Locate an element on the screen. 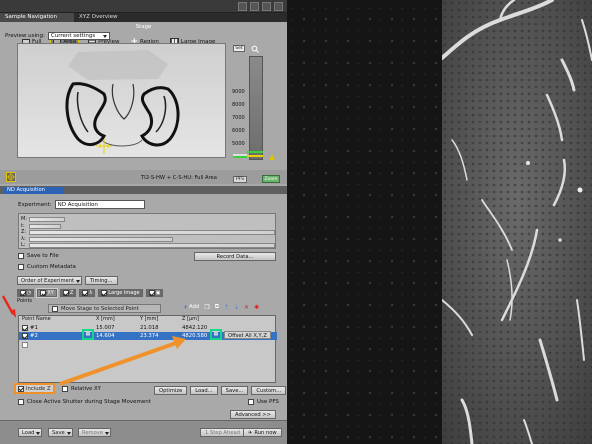 This screenshot has width=592, height=444. settings-icon: ✱ is located at coordinates (256, 307).